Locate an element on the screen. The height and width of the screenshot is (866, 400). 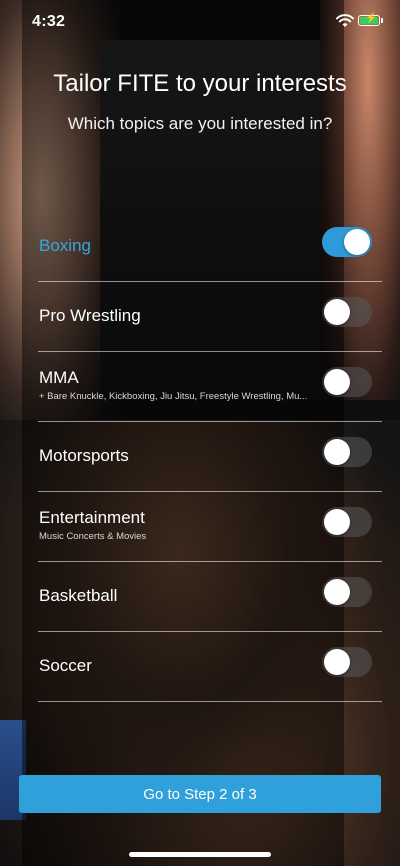
topic-name: Entertainment is located at coordinates (92, 517).